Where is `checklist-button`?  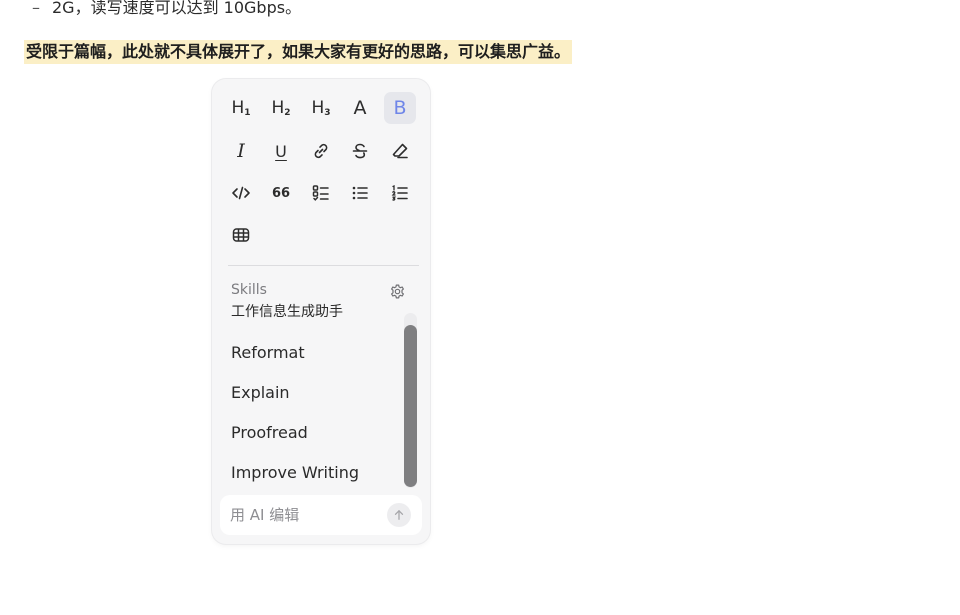
checklist-button is located at coordinates (321, 193).